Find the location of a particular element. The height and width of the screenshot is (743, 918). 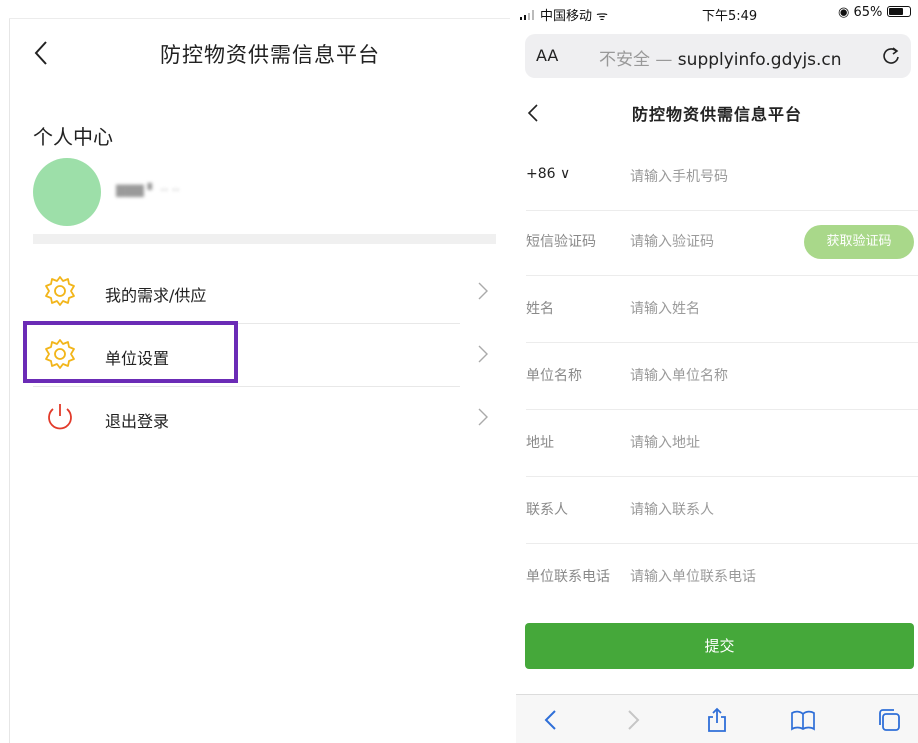

unit-name-input: 请输入单位名称 is located at coordinates (679, 375).